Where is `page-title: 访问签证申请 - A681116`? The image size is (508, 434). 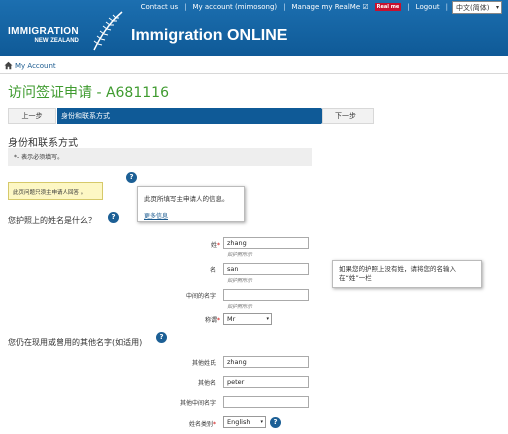
page-title: 访问签证申请 - A681116 is located at coordinates (88, 93).